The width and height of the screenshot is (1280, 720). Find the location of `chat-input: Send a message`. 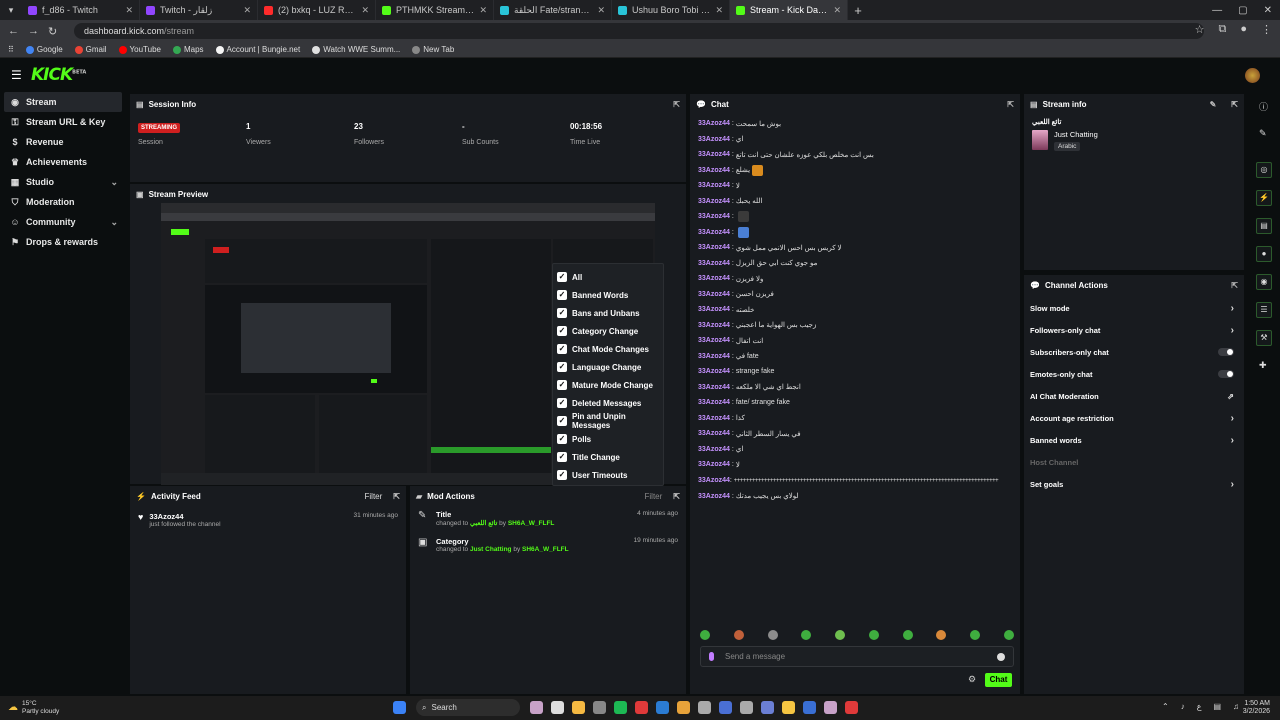

chat-input: Send a message is located at coordinates (857, 656).